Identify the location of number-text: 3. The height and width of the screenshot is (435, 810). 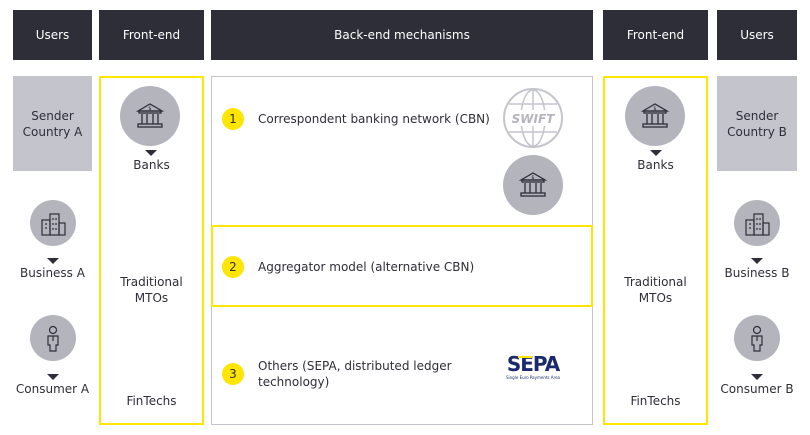
(233, 374).